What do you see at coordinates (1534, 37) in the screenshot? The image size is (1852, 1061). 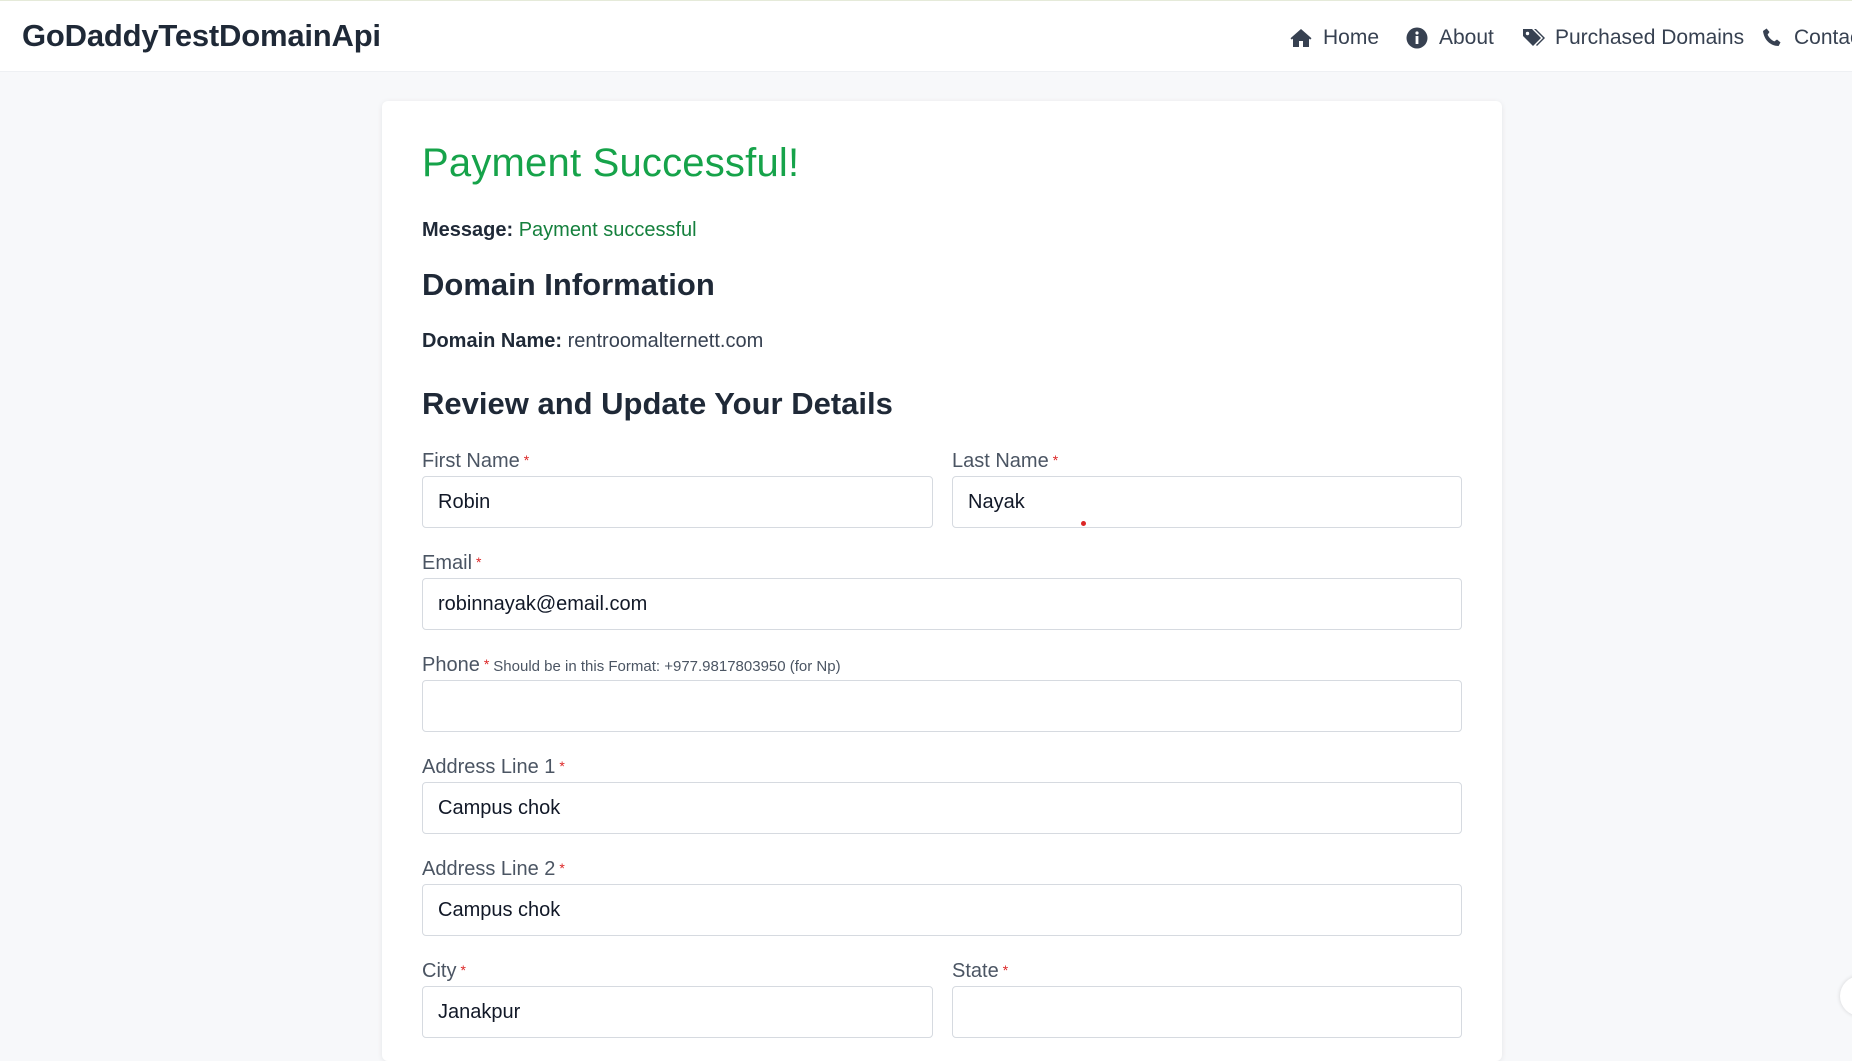 I see `tags-icon` at bounding box center [1534, 37].